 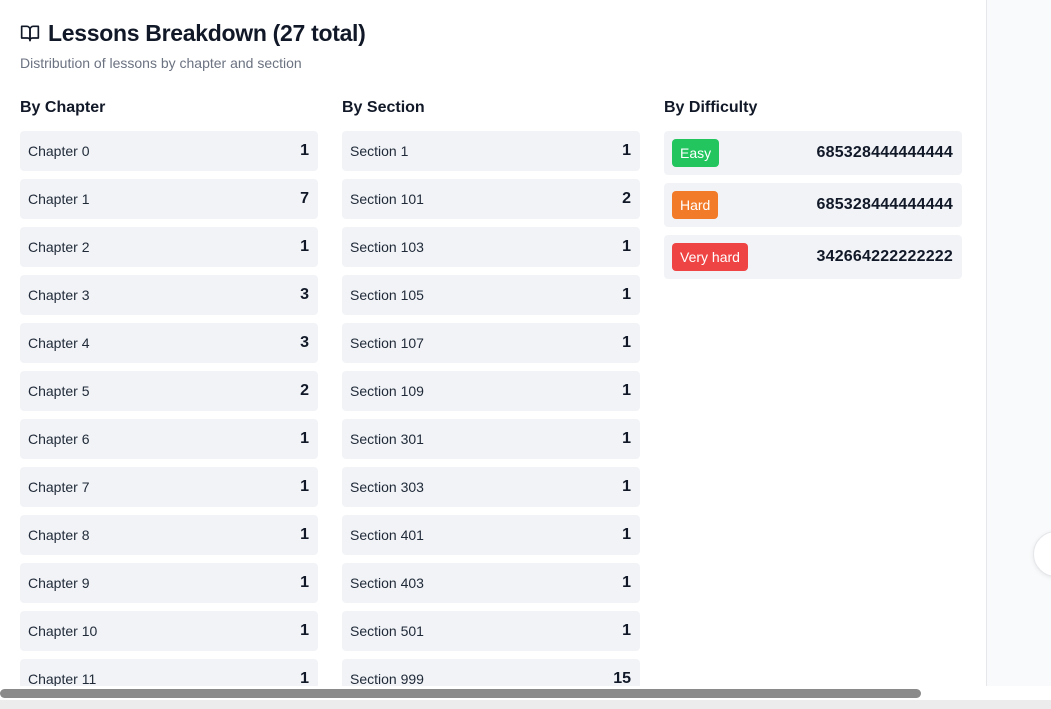 I want to click on section-count: 15, so click(x=622, y=678).